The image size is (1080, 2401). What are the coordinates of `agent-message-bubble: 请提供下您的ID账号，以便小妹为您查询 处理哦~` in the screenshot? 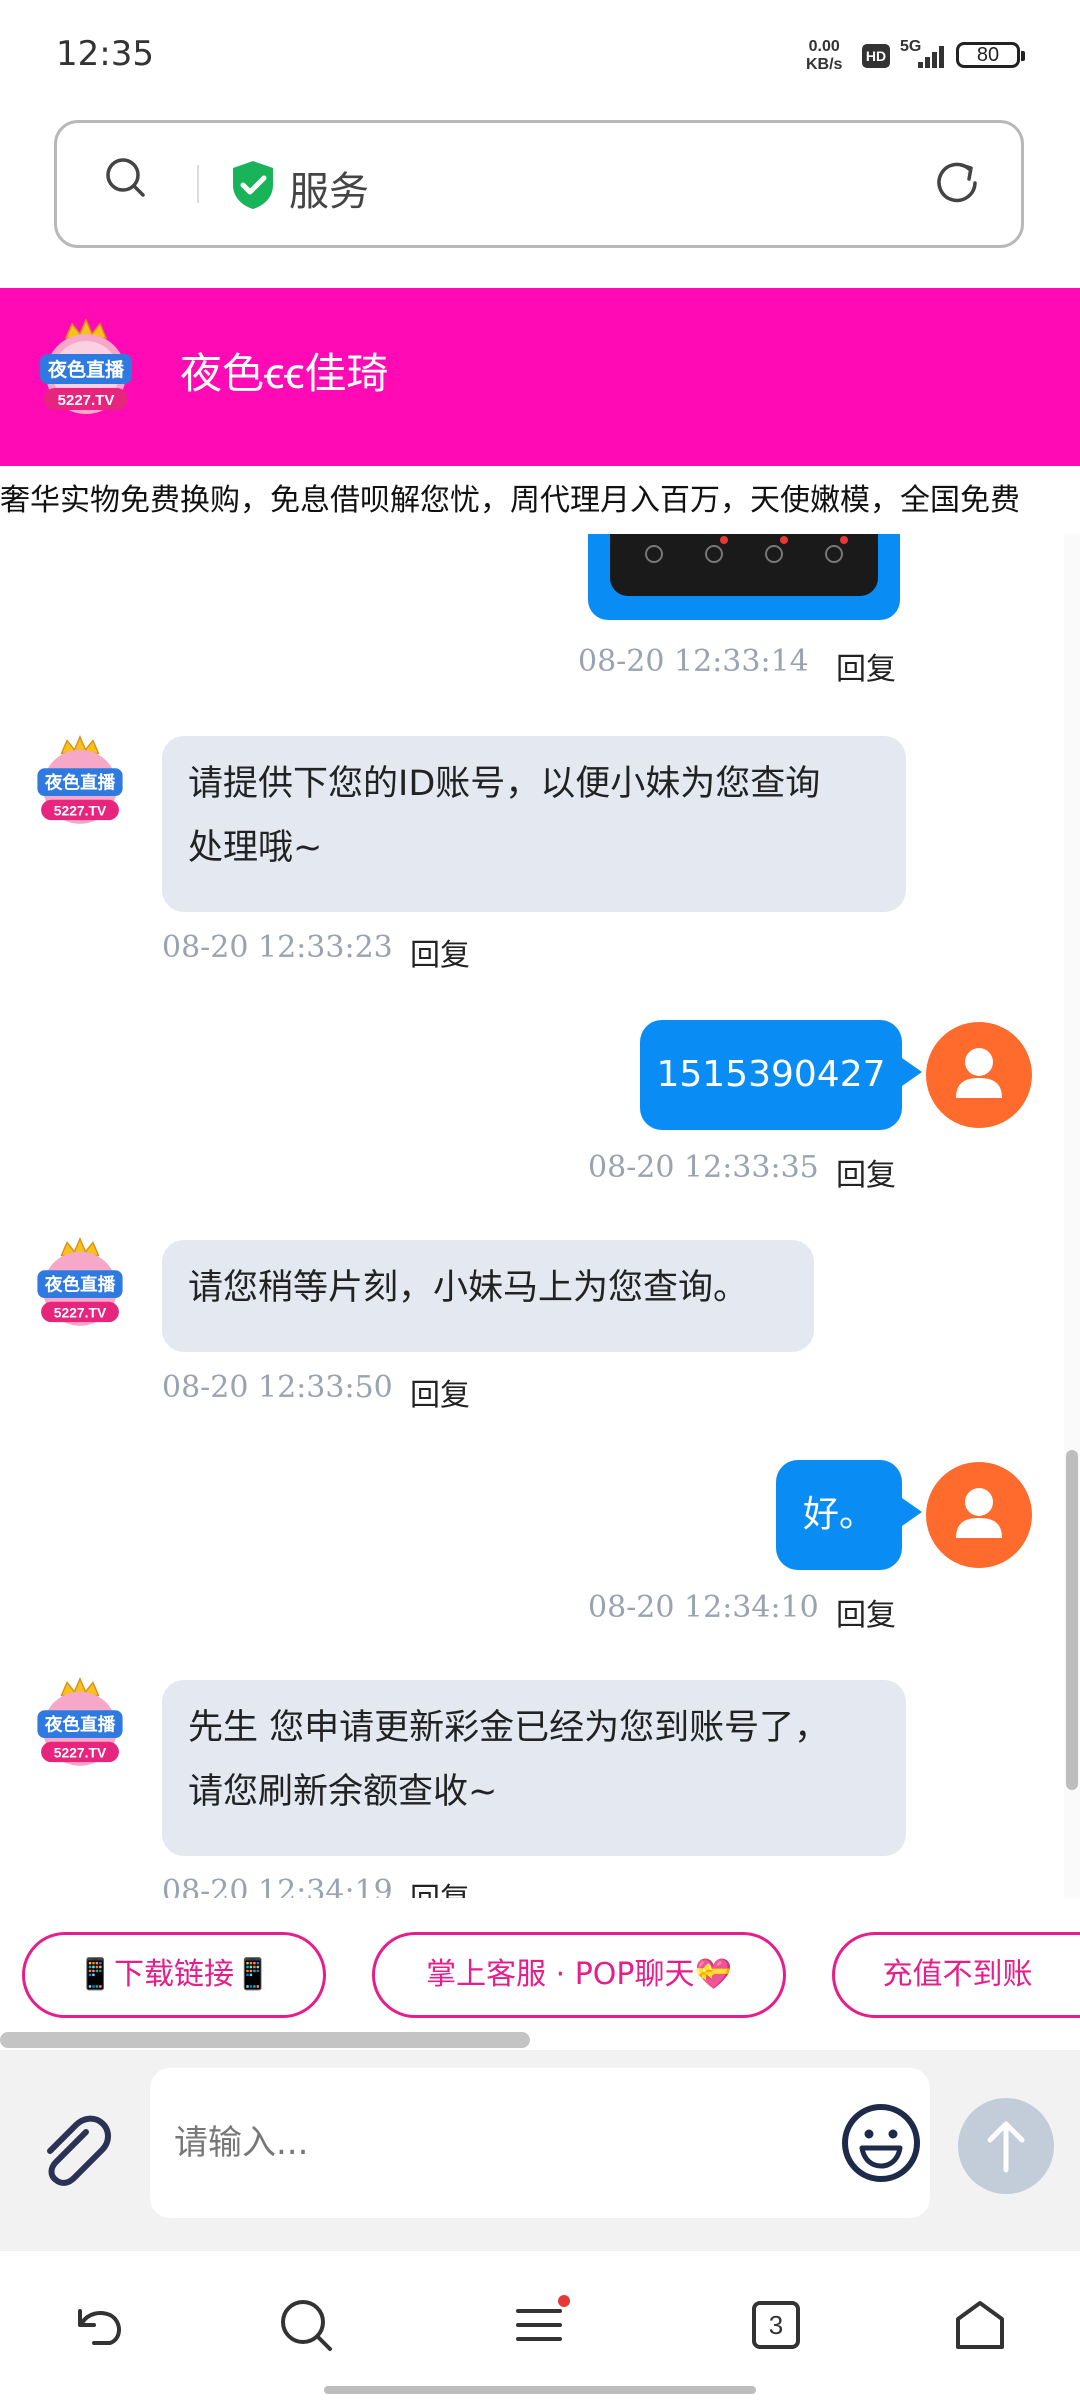 It's located at (534, 824).